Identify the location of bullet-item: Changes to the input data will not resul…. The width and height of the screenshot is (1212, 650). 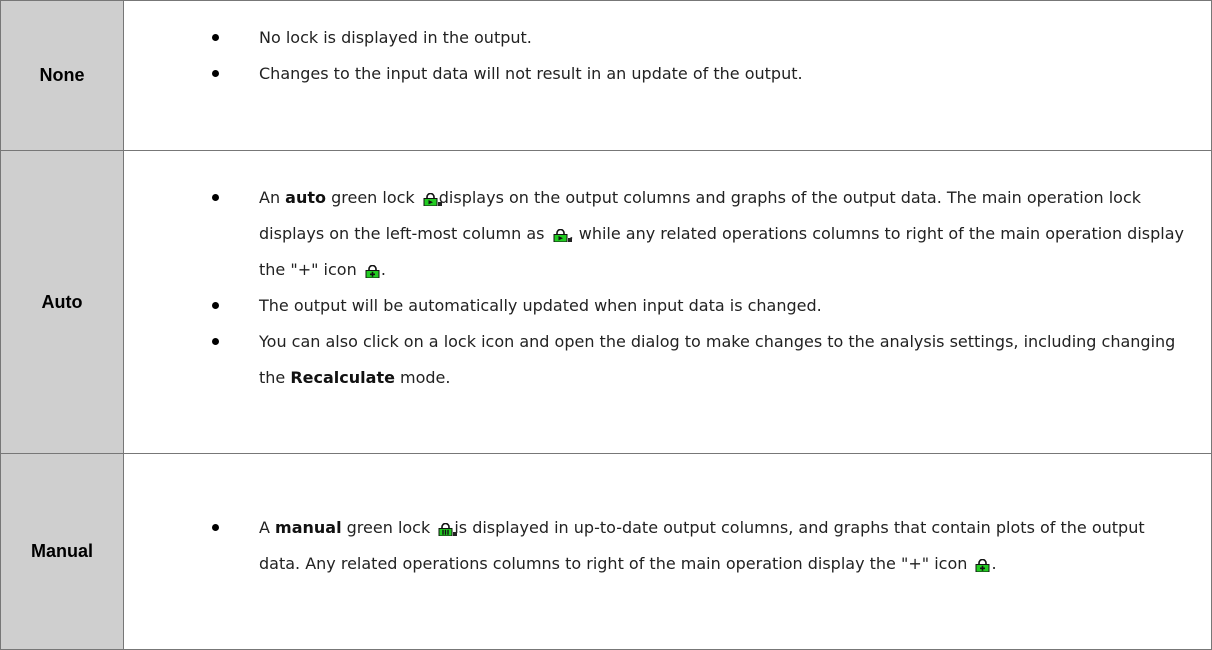
(655, 74).